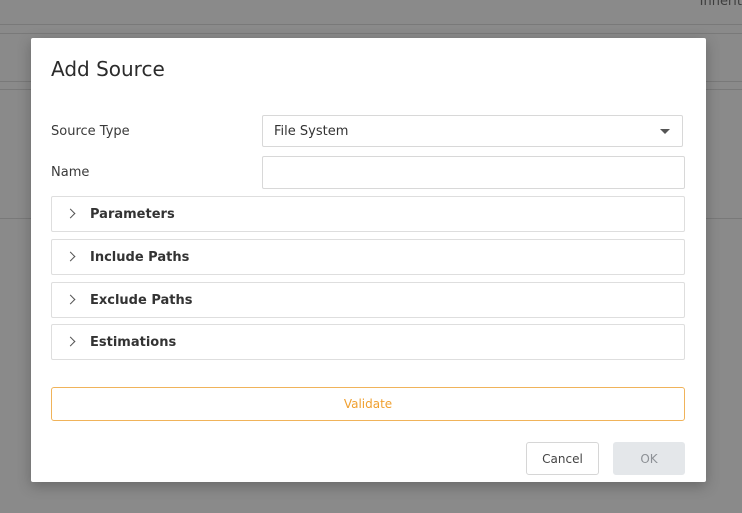  What do you see at coordinates (562, 458) in the screenshot?
I see `cancel-button: Cancel` at bounding box center [562, 458].